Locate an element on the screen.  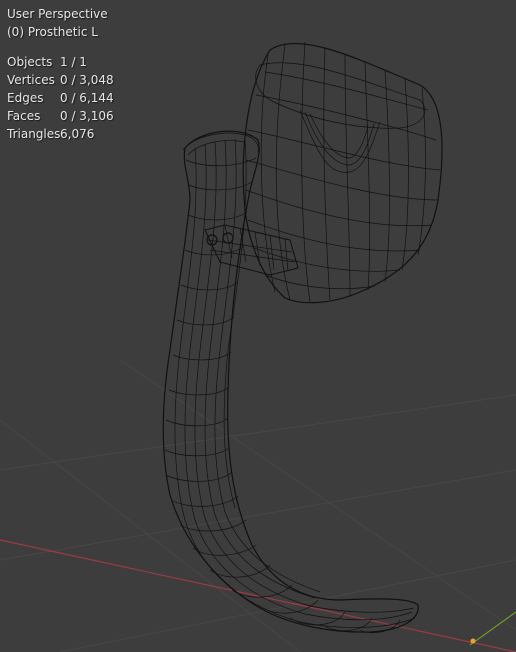
stat-value-triangles: 6,076 is located at coordinates (77, 134).